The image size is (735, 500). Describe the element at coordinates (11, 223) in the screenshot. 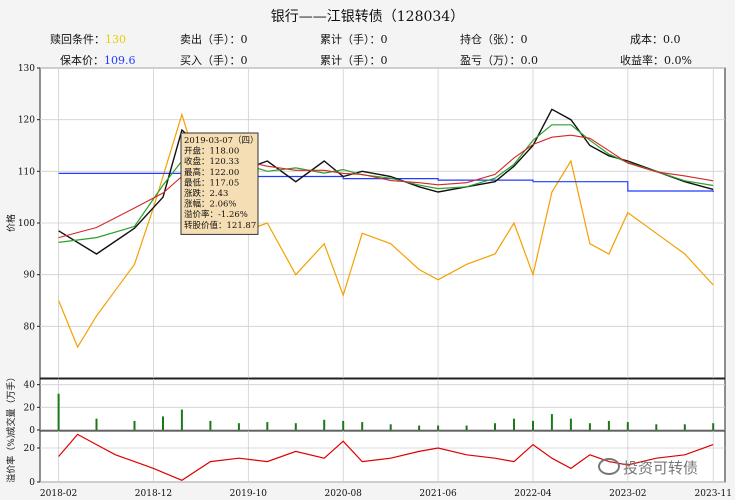

I see `y-axis-label-price: 价格` at that location.